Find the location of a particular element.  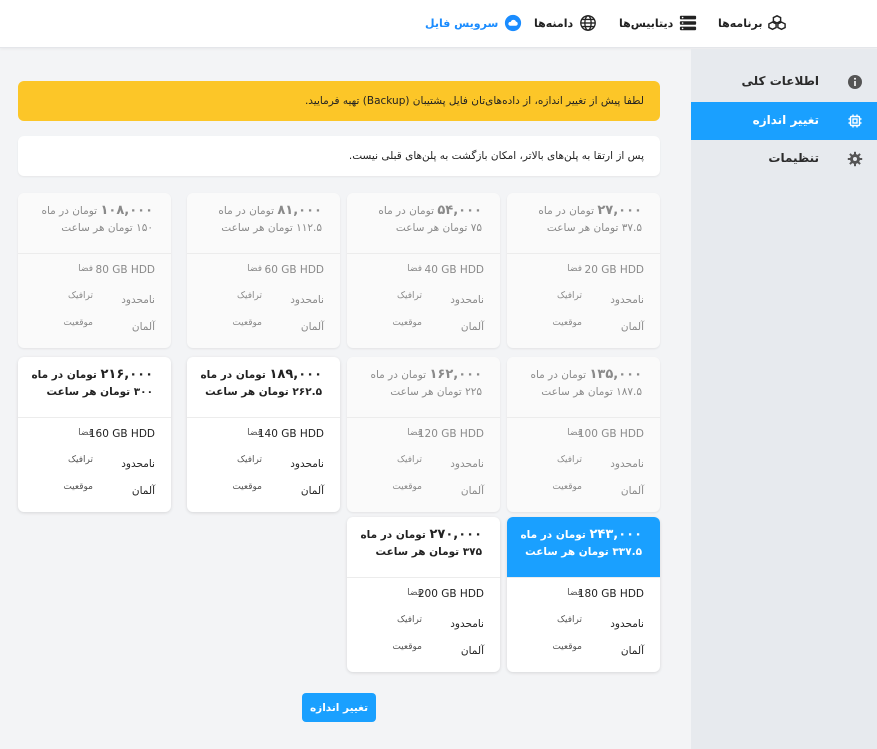

sidebar-item-label: تنظیمات is located at coordinates (793, 158).